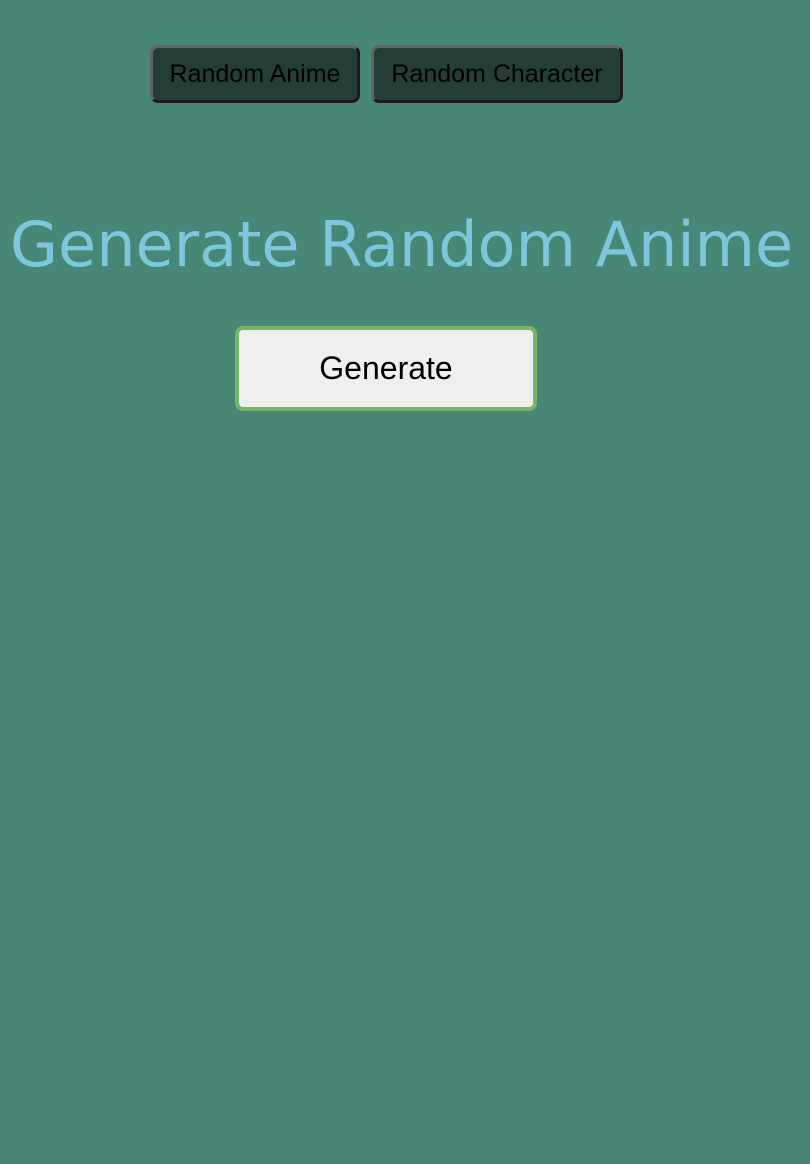 The height and width of the screenshot is (1164, 810). I want to click on random-character-button: Random Character, so click(497, 74).